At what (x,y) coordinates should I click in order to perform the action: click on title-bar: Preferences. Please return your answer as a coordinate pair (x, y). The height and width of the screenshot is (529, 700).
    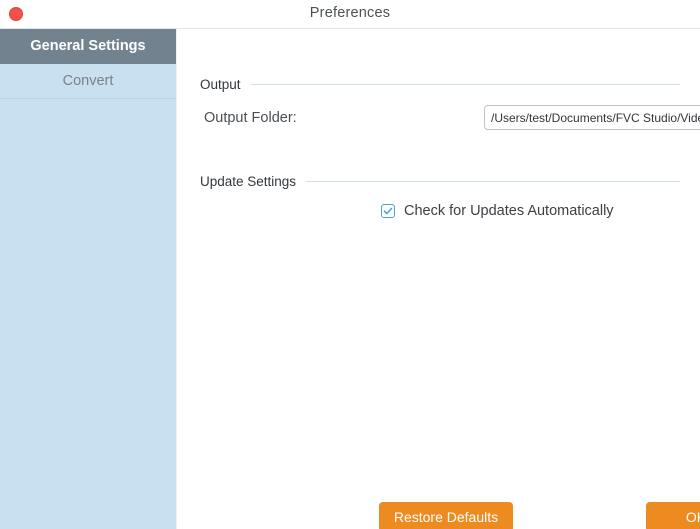
    Looking at the image, I should click on (350, 14).